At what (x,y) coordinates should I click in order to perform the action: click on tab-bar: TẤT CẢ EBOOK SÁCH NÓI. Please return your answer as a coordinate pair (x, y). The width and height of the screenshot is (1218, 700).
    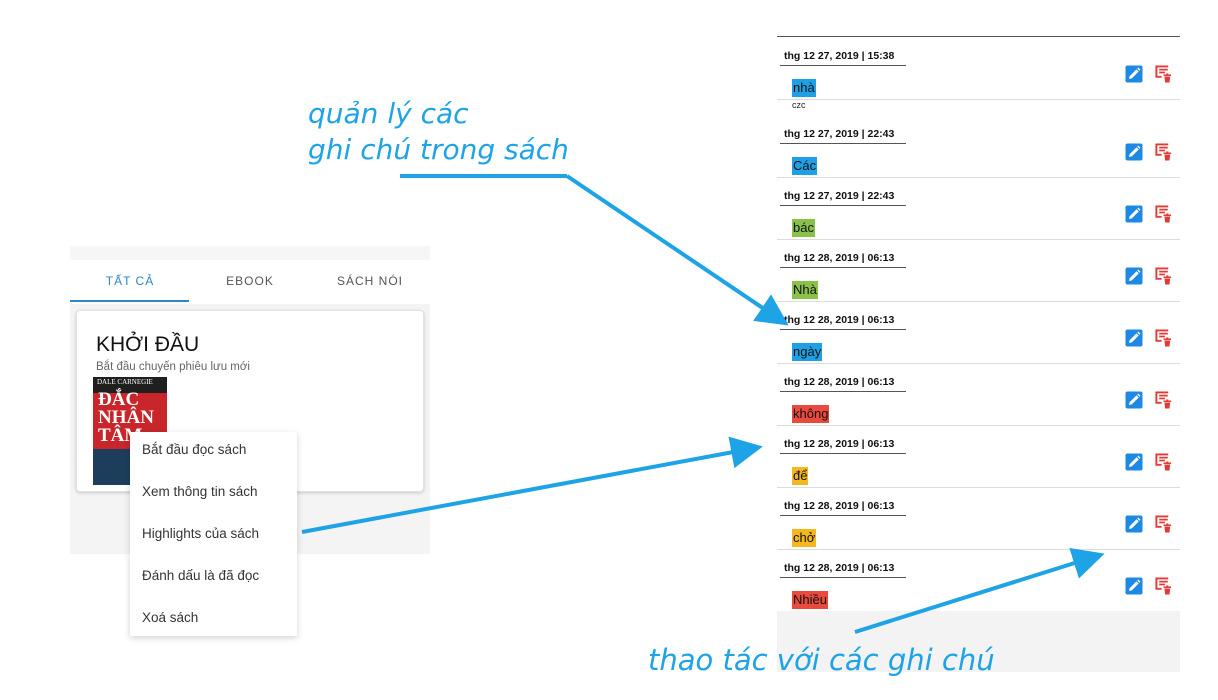
    Looking at the image, I should click on (250, 282).